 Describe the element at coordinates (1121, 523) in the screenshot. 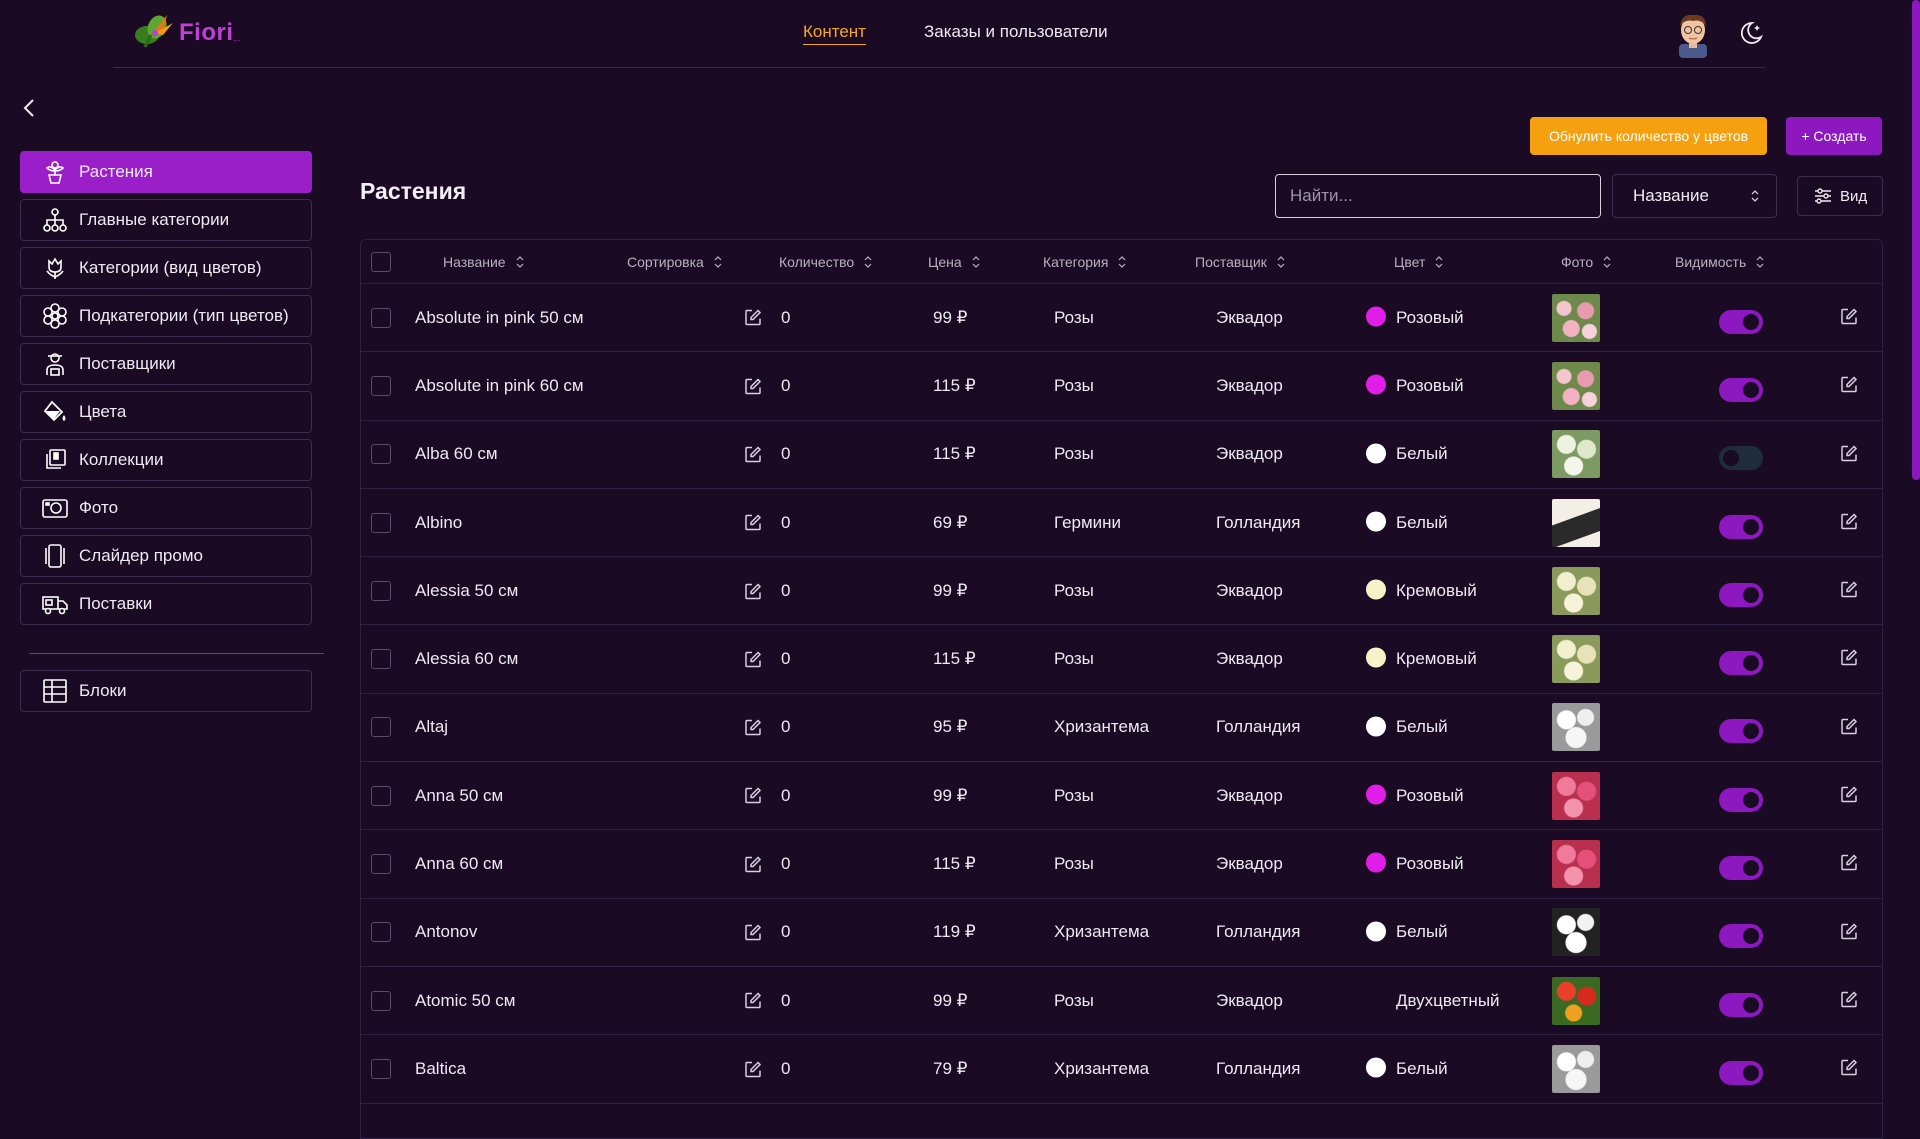

I see `table-row: Albino 0 69 ₽ Гермини Голландия Белый` at that location.